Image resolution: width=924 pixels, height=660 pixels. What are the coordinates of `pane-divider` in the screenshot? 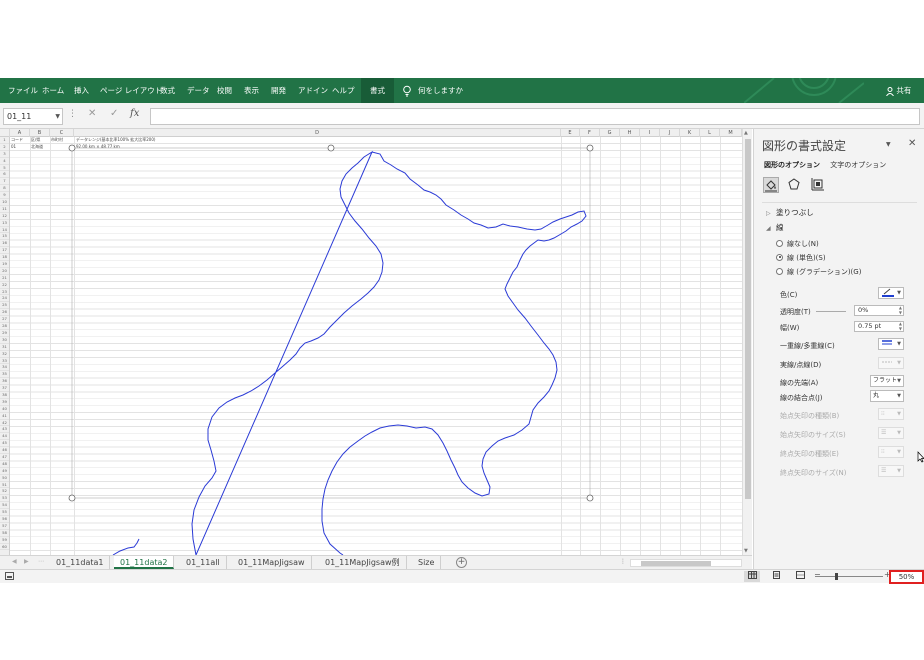 It's located at (839, 202).